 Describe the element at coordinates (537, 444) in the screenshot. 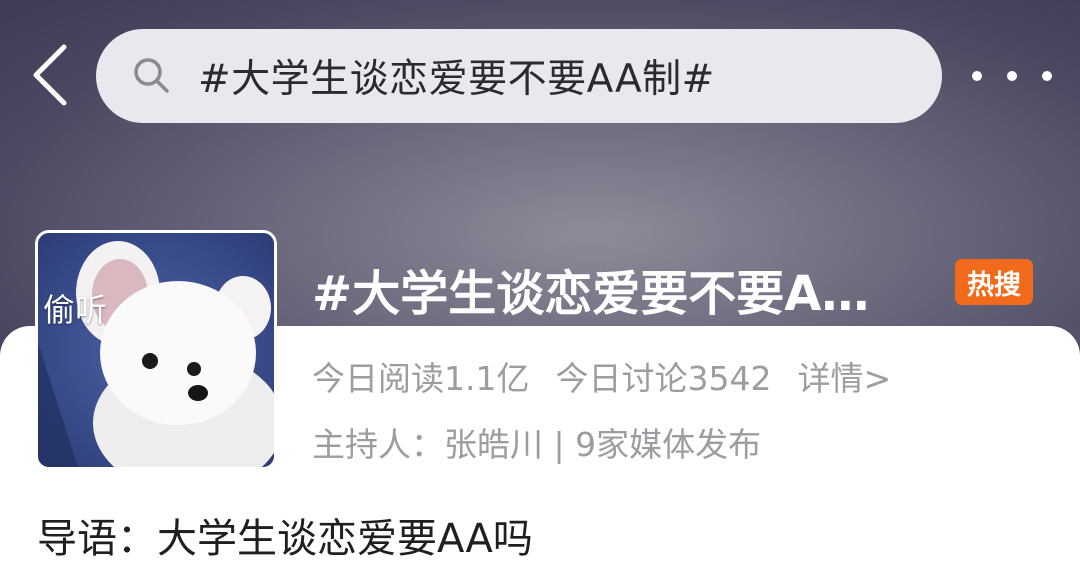

I see `host-info: 主持人：张皓川 | 9家媒体发布` at that location.